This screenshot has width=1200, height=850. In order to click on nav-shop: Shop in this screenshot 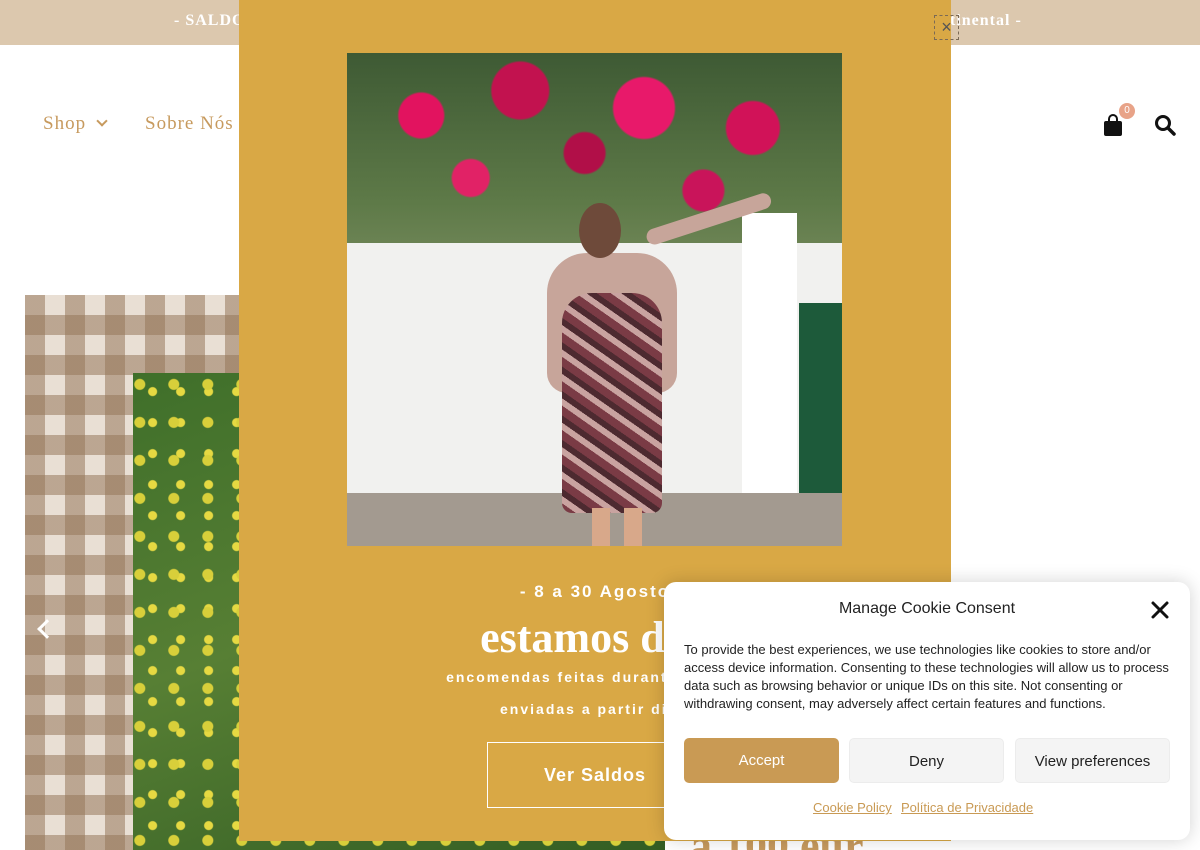, I will do `click(75, 124)`.